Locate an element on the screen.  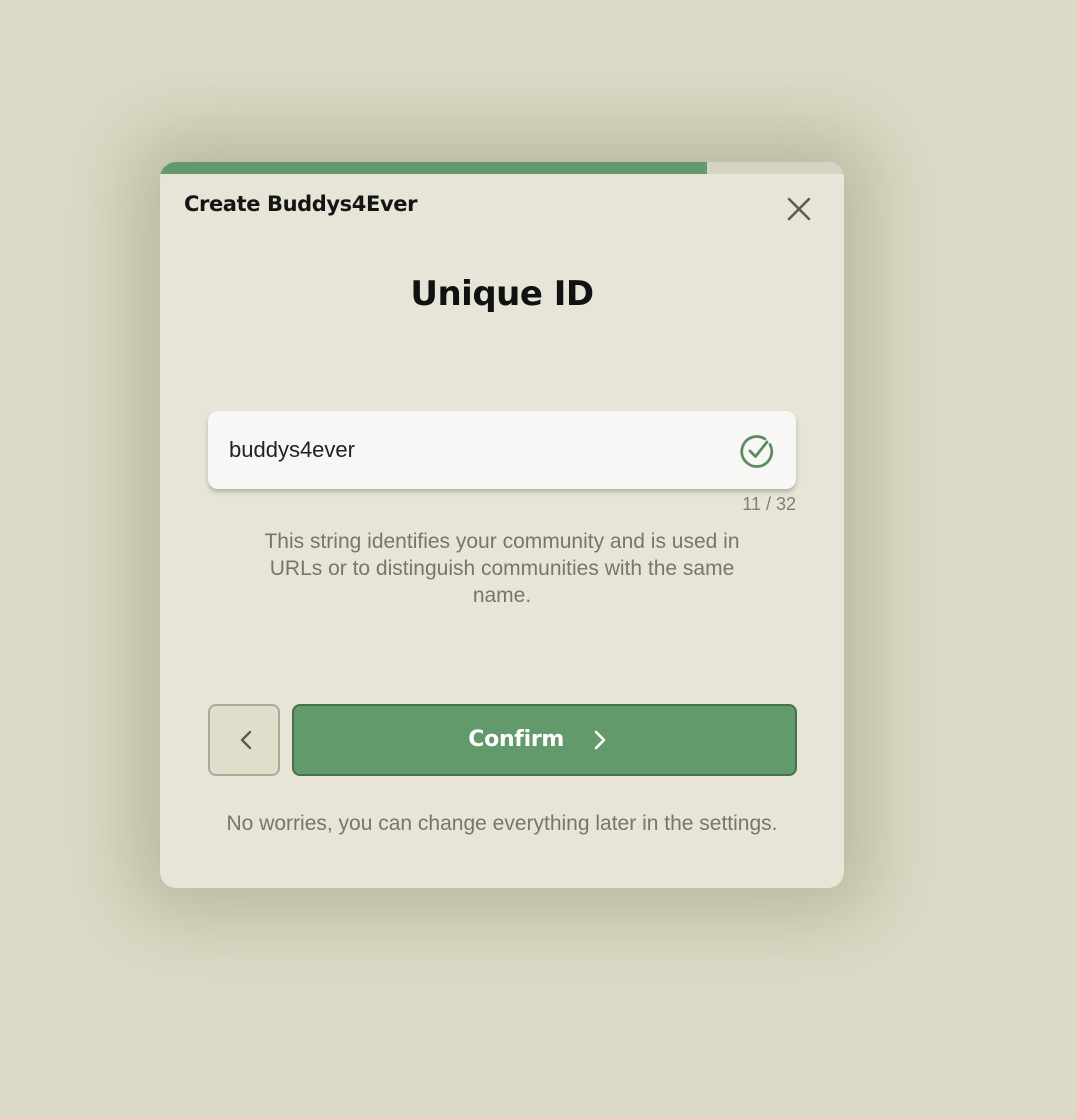
step-heading: Unique ID is located at coordinates (502, 294).